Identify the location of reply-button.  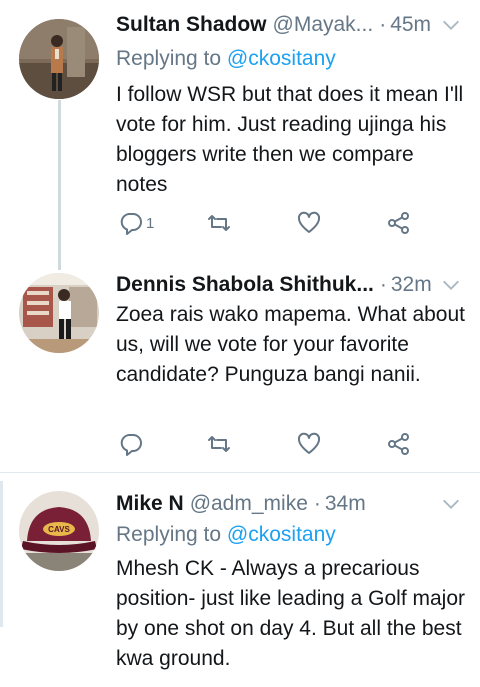
(131, 444).